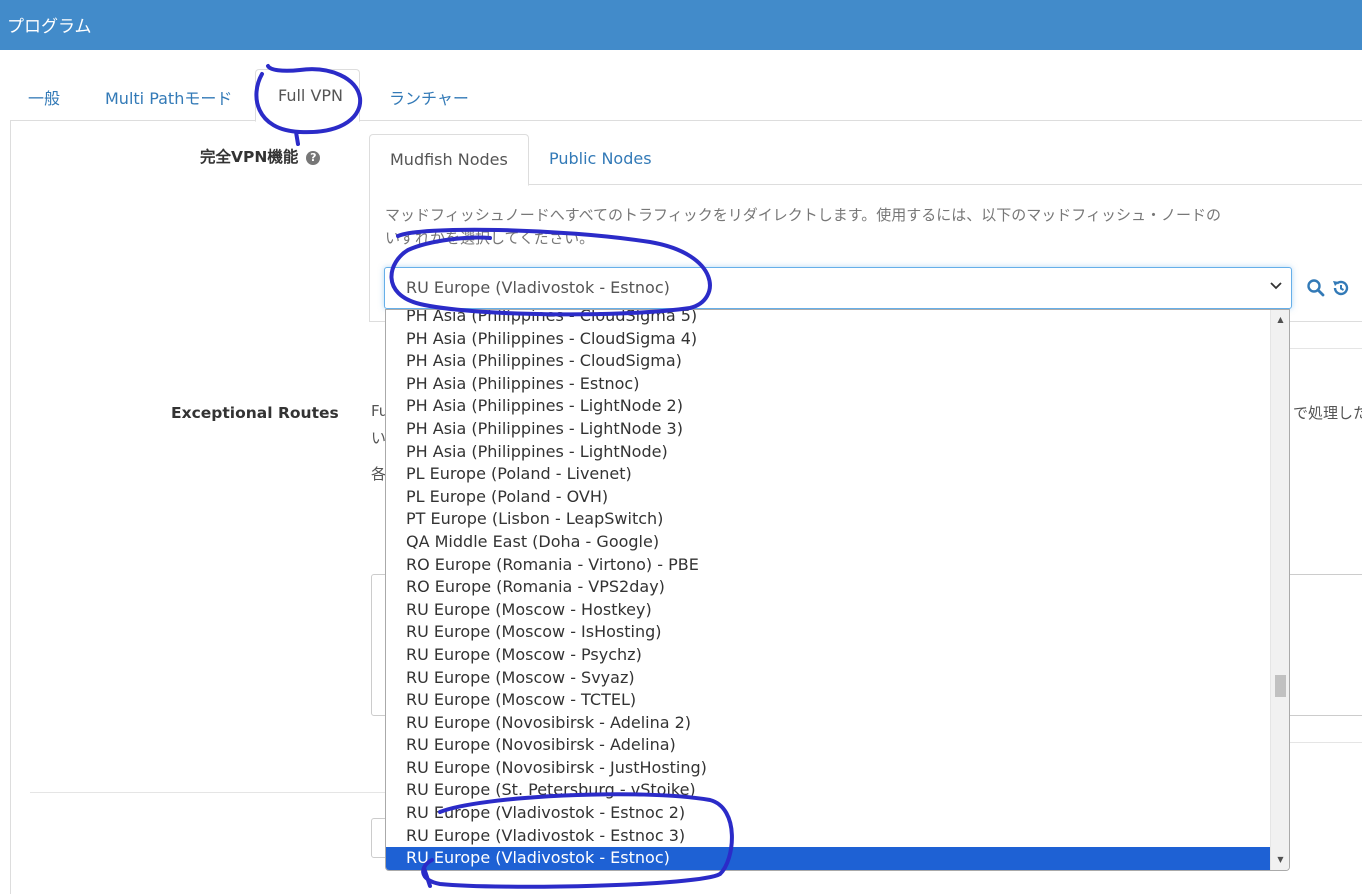 The width and height of the screenshot is (1362, 894). What do you see at coordinates (828, 723) in the screenshot?
I see `dropdown-option: RU Europe (Novosibirsk - Adelina 2)` at bounding box center [828, 723].